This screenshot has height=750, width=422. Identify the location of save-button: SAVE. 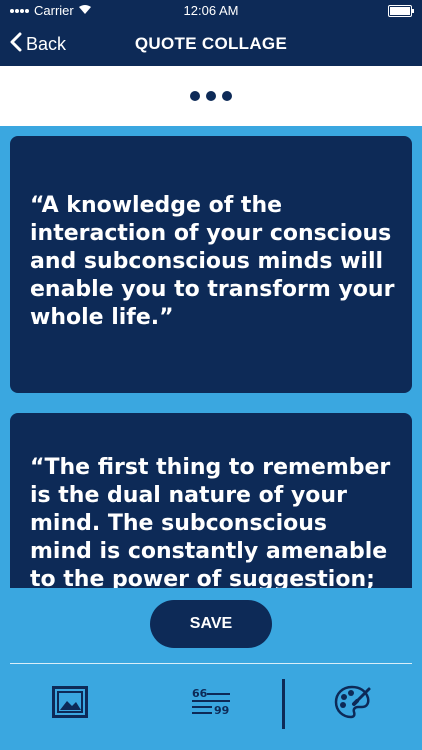
(211, 624).